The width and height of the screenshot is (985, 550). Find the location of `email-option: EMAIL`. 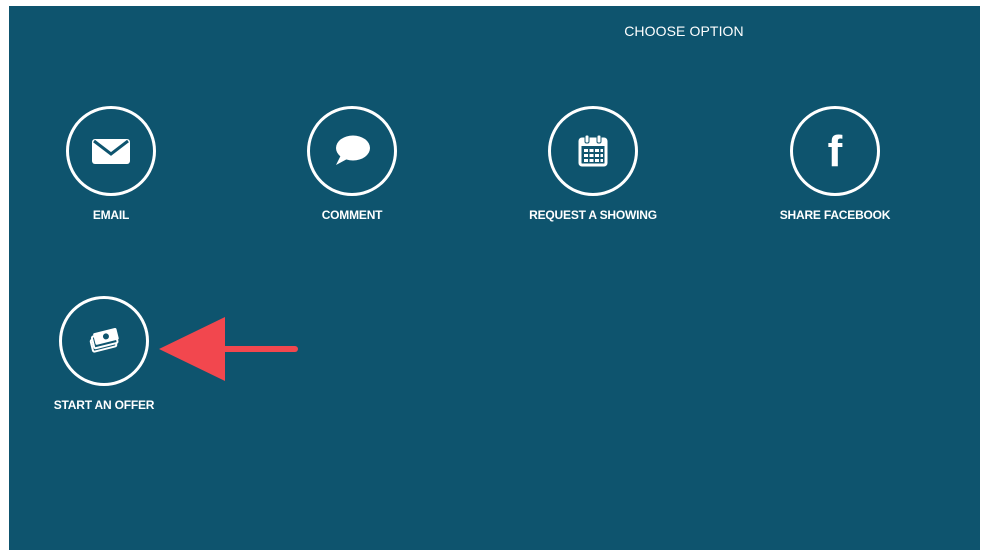

email-option: EMAIL is located at coordinates (111, 164).